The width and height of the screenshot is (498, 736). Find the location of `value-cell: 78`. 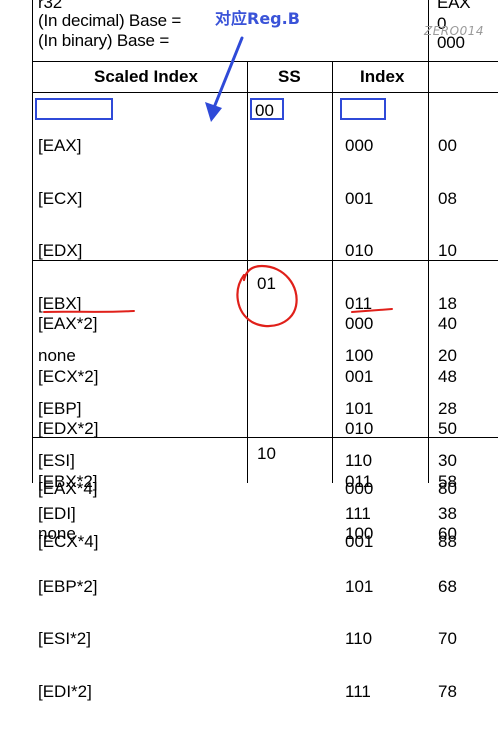

value-cell: 78 is located at coordinates (447, 691).